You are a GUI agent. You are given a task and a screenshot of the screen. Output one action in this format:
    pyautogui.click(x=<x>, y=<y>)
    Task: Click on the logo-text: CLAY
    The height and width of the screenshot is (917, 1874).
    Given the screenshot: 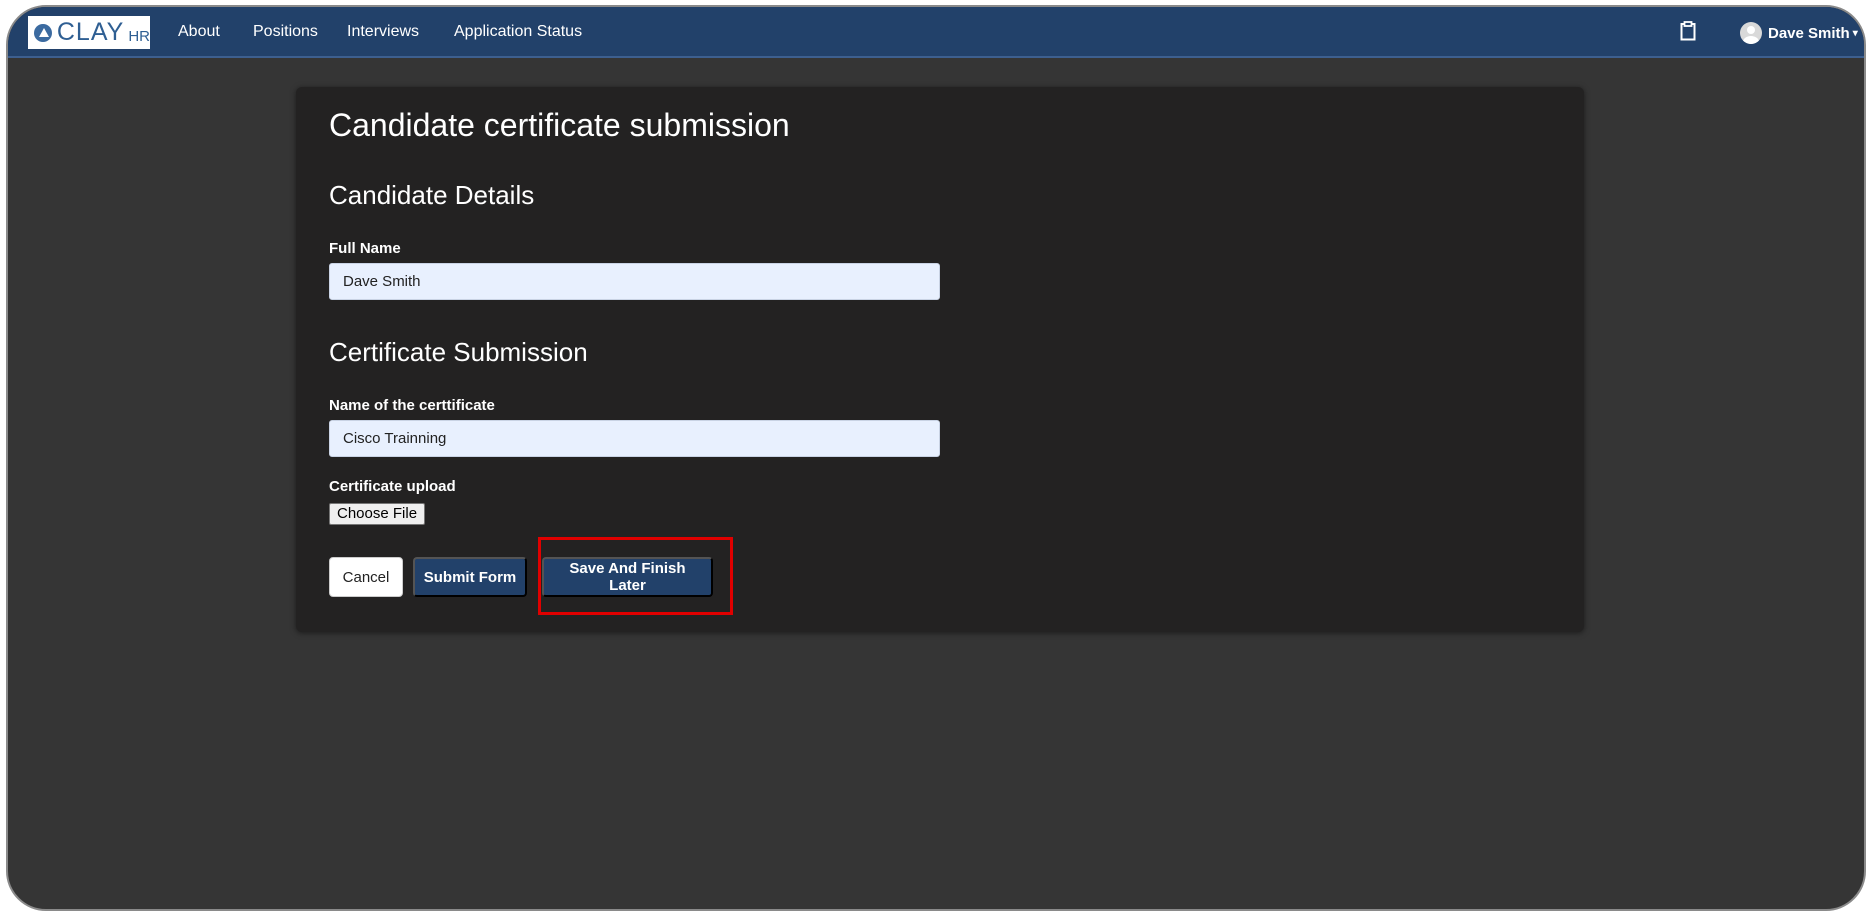 What is the action you would take?
    pyautogui.click(x=90, y=32)
    